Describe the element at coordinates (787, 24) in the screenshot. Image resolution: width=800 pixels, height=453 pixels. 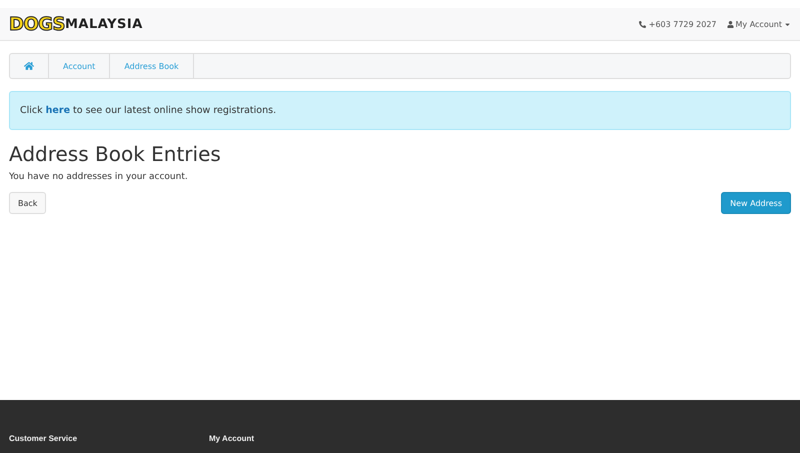
I see `caret-icon` at that location.